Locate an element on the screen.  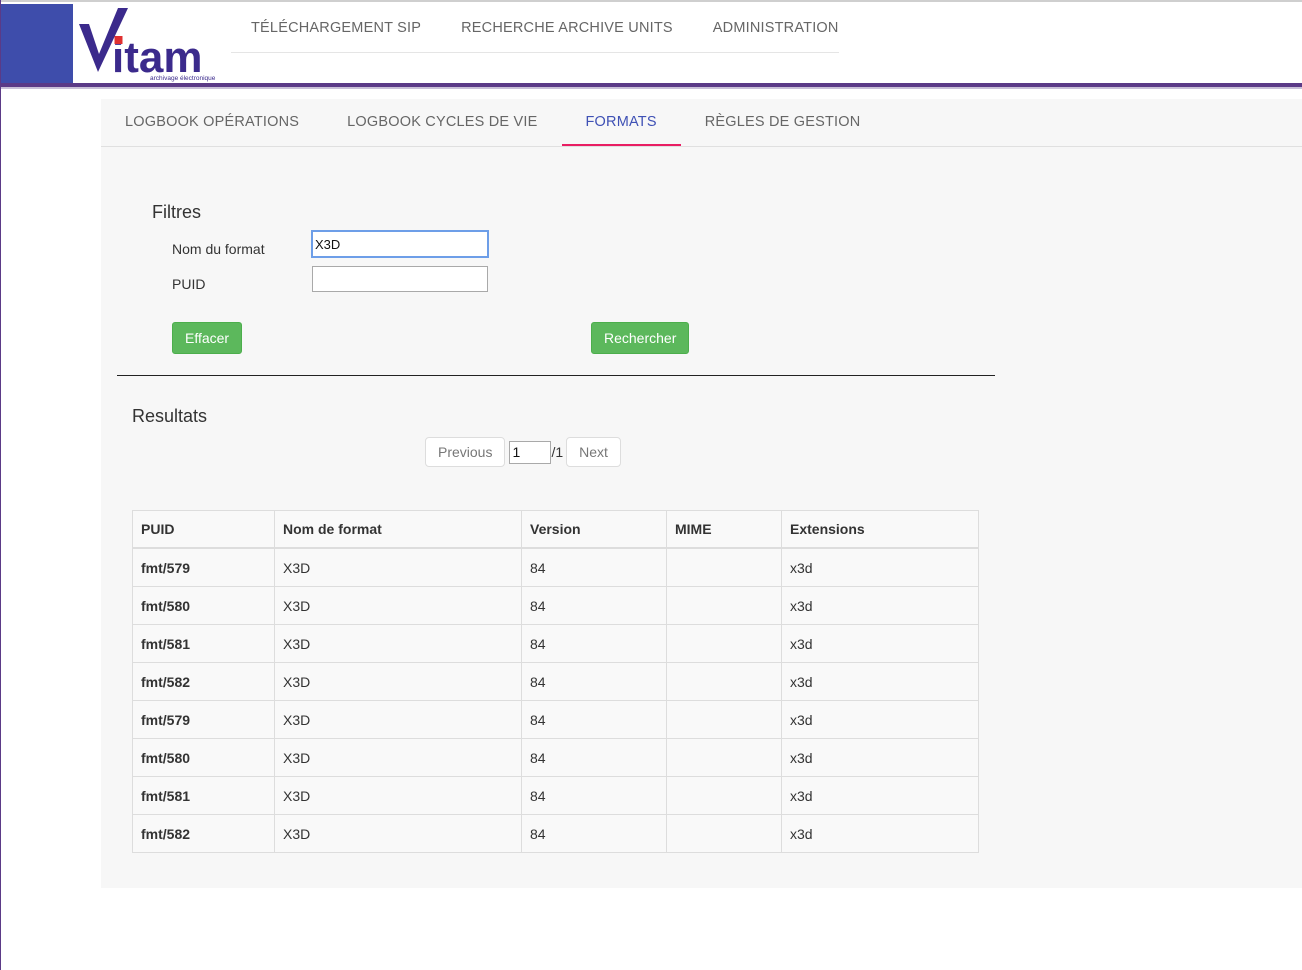
column-header-version: Version is located at coordinates (594, 529).